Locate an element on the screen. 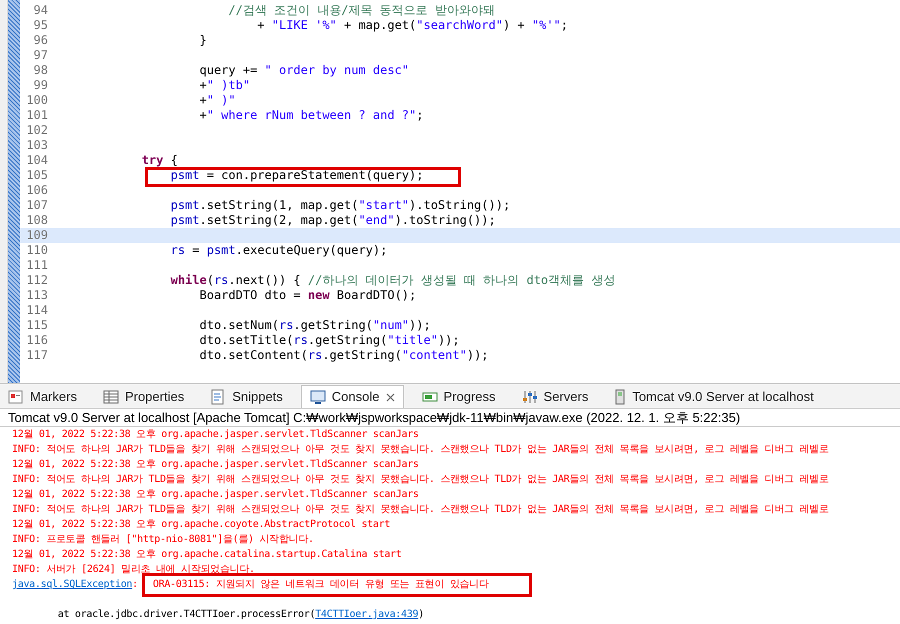 Image resolution: width=900 pixels, height=624 pixels. panel-tab: Progress is located at coordinates (459, 396).